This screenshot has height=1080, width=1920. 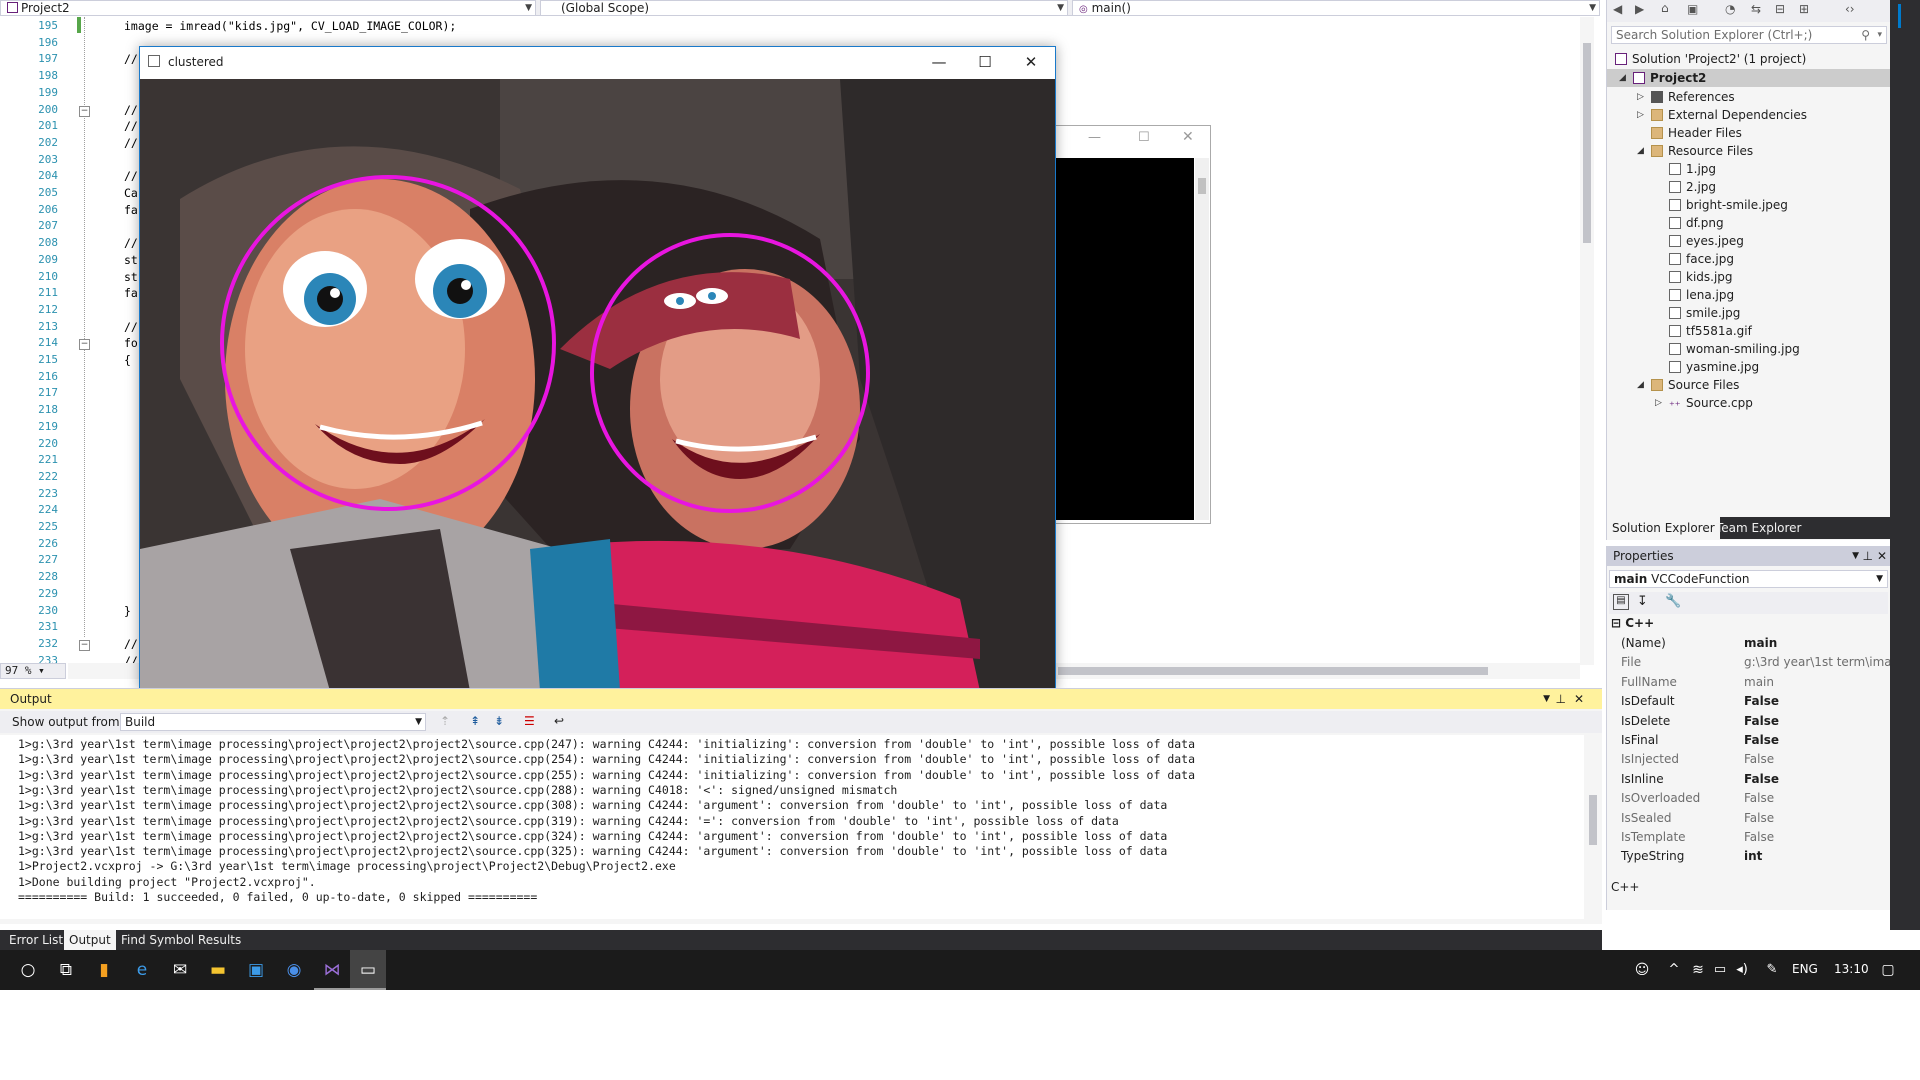 I want to click on minimize-icon: —, so click(x=1094, y=137).